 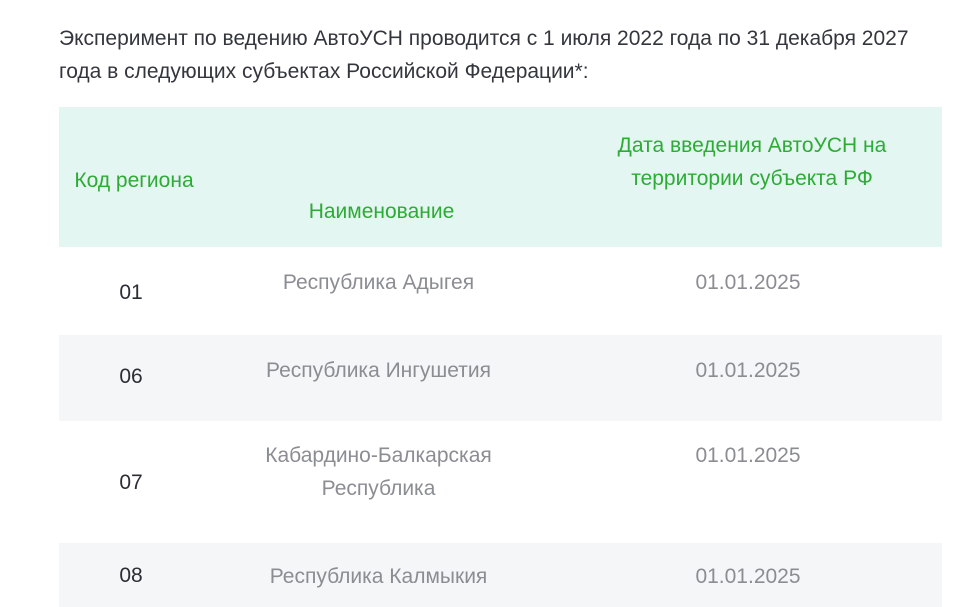 What do you see at coordinates (131, 575) in the screenshot?
I see `row-code: 08` at bounding box center [131, 575].